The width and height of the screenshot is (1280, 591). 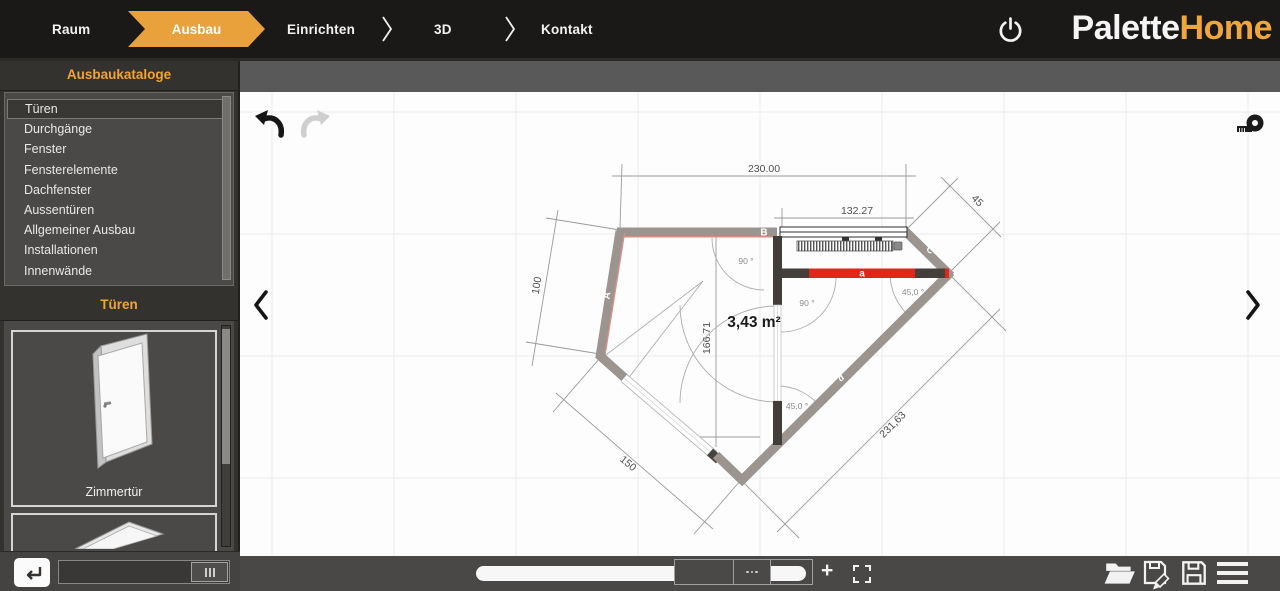 I want to click on save-button, so click(x=1194, y=574).